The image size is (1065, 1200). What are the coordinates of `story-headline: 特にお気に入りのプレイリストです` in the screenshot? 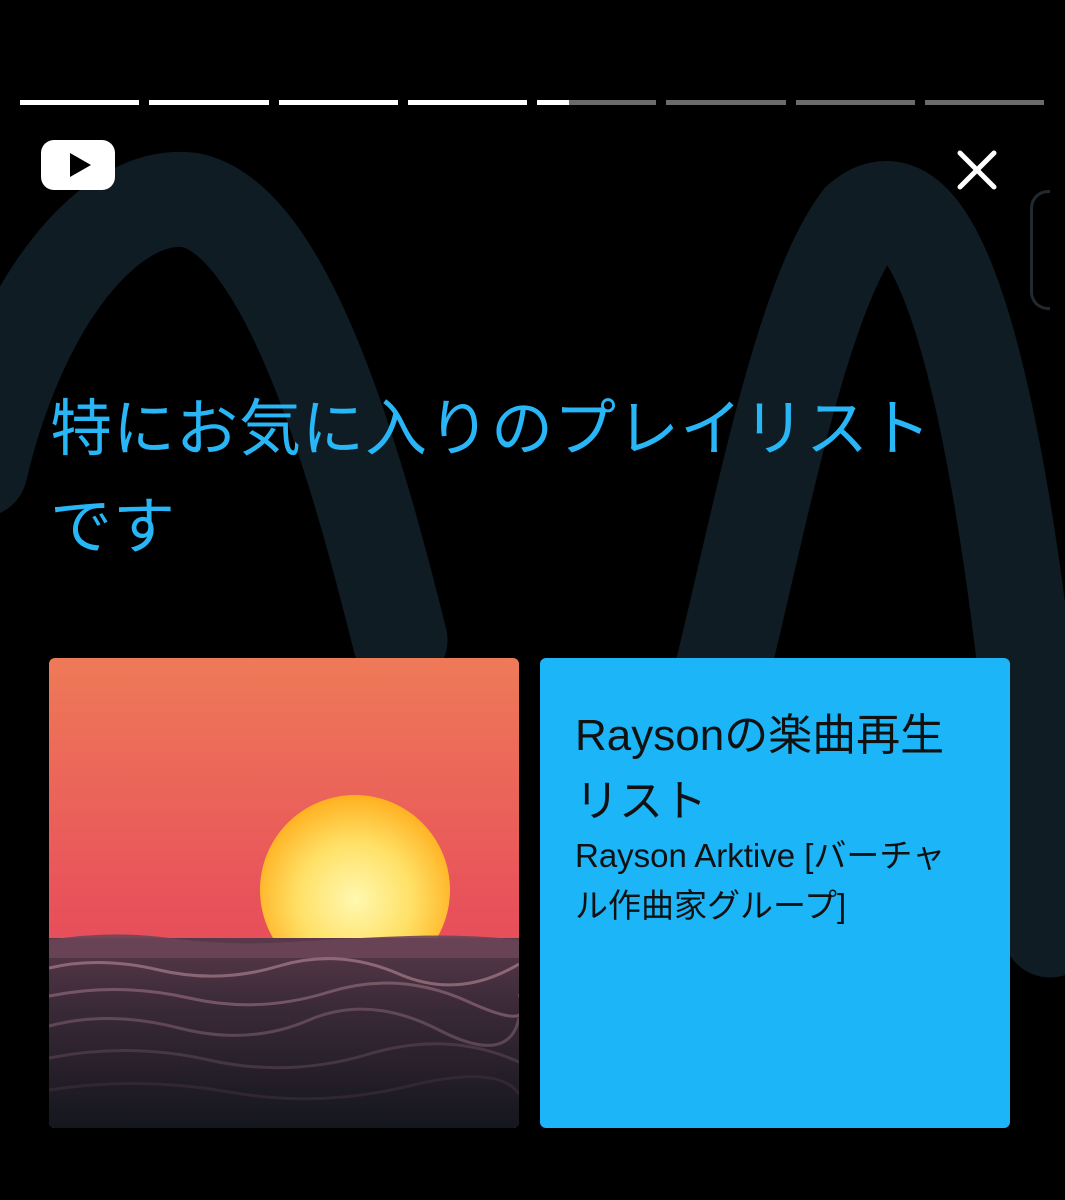 It's located at (491, 477).